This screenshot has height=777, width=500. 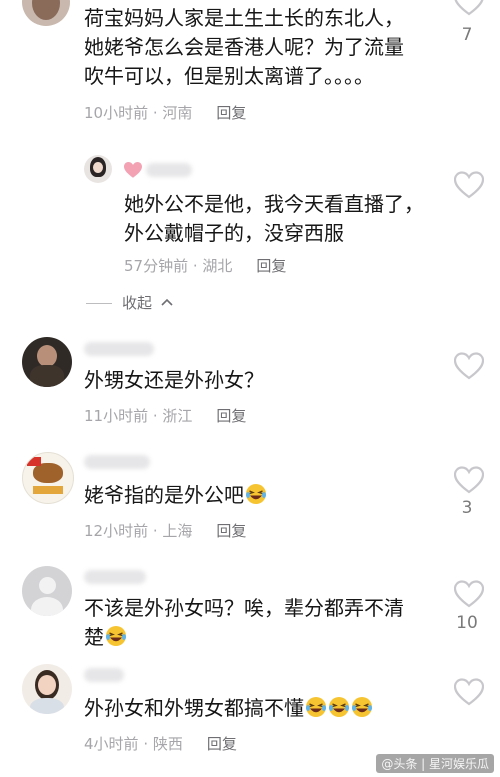 I want to click on comment-time: 4小时前, so click(x=111, y=744).